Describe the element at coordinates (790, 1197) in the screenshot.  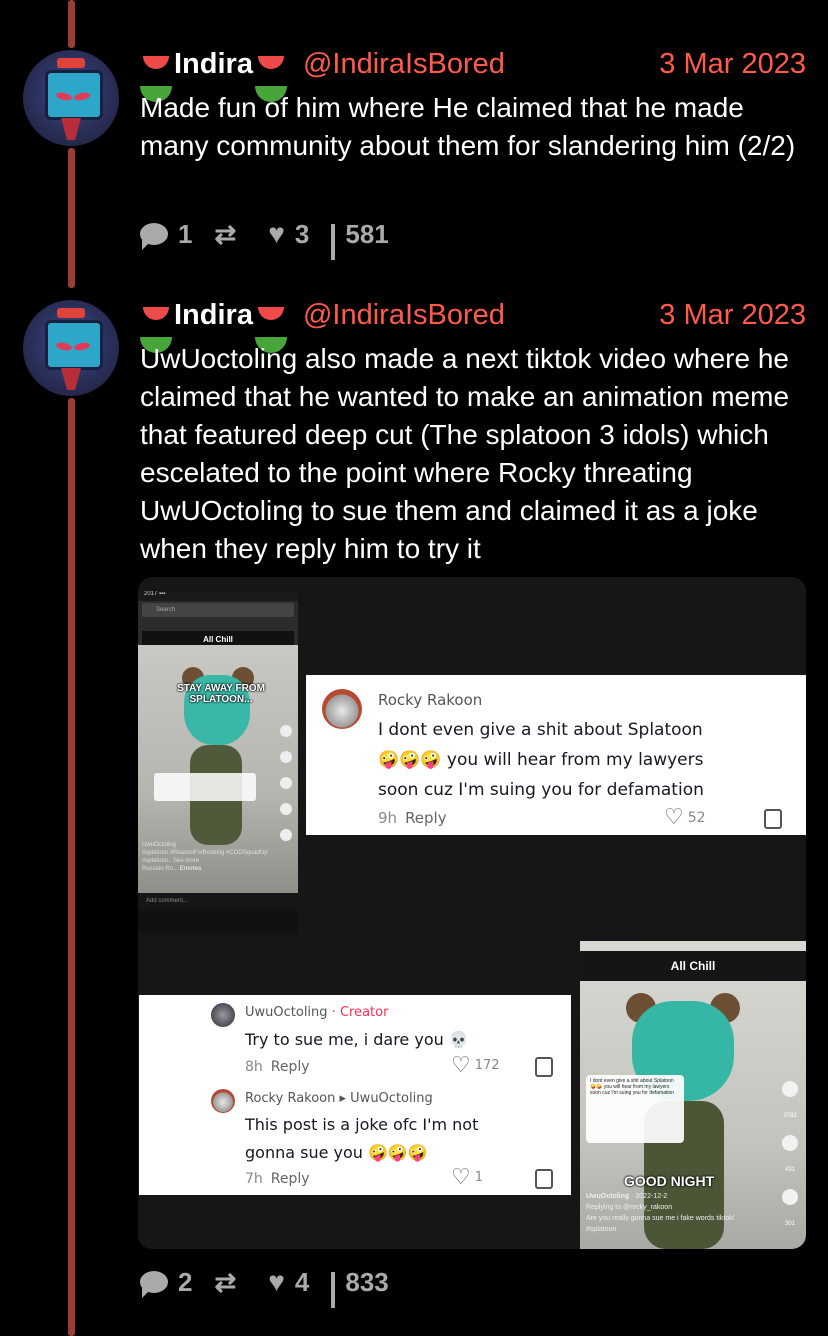
I see `bookmark-icon` at that location.